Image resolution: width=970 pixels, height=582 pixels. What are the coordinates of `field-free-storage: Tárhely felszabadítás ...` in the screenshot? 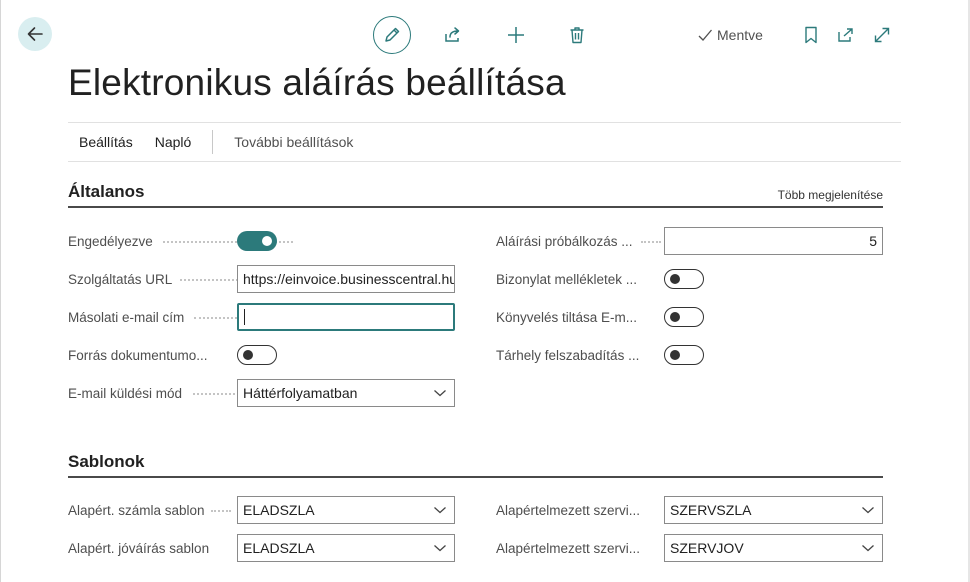 It's located at (691, 355).